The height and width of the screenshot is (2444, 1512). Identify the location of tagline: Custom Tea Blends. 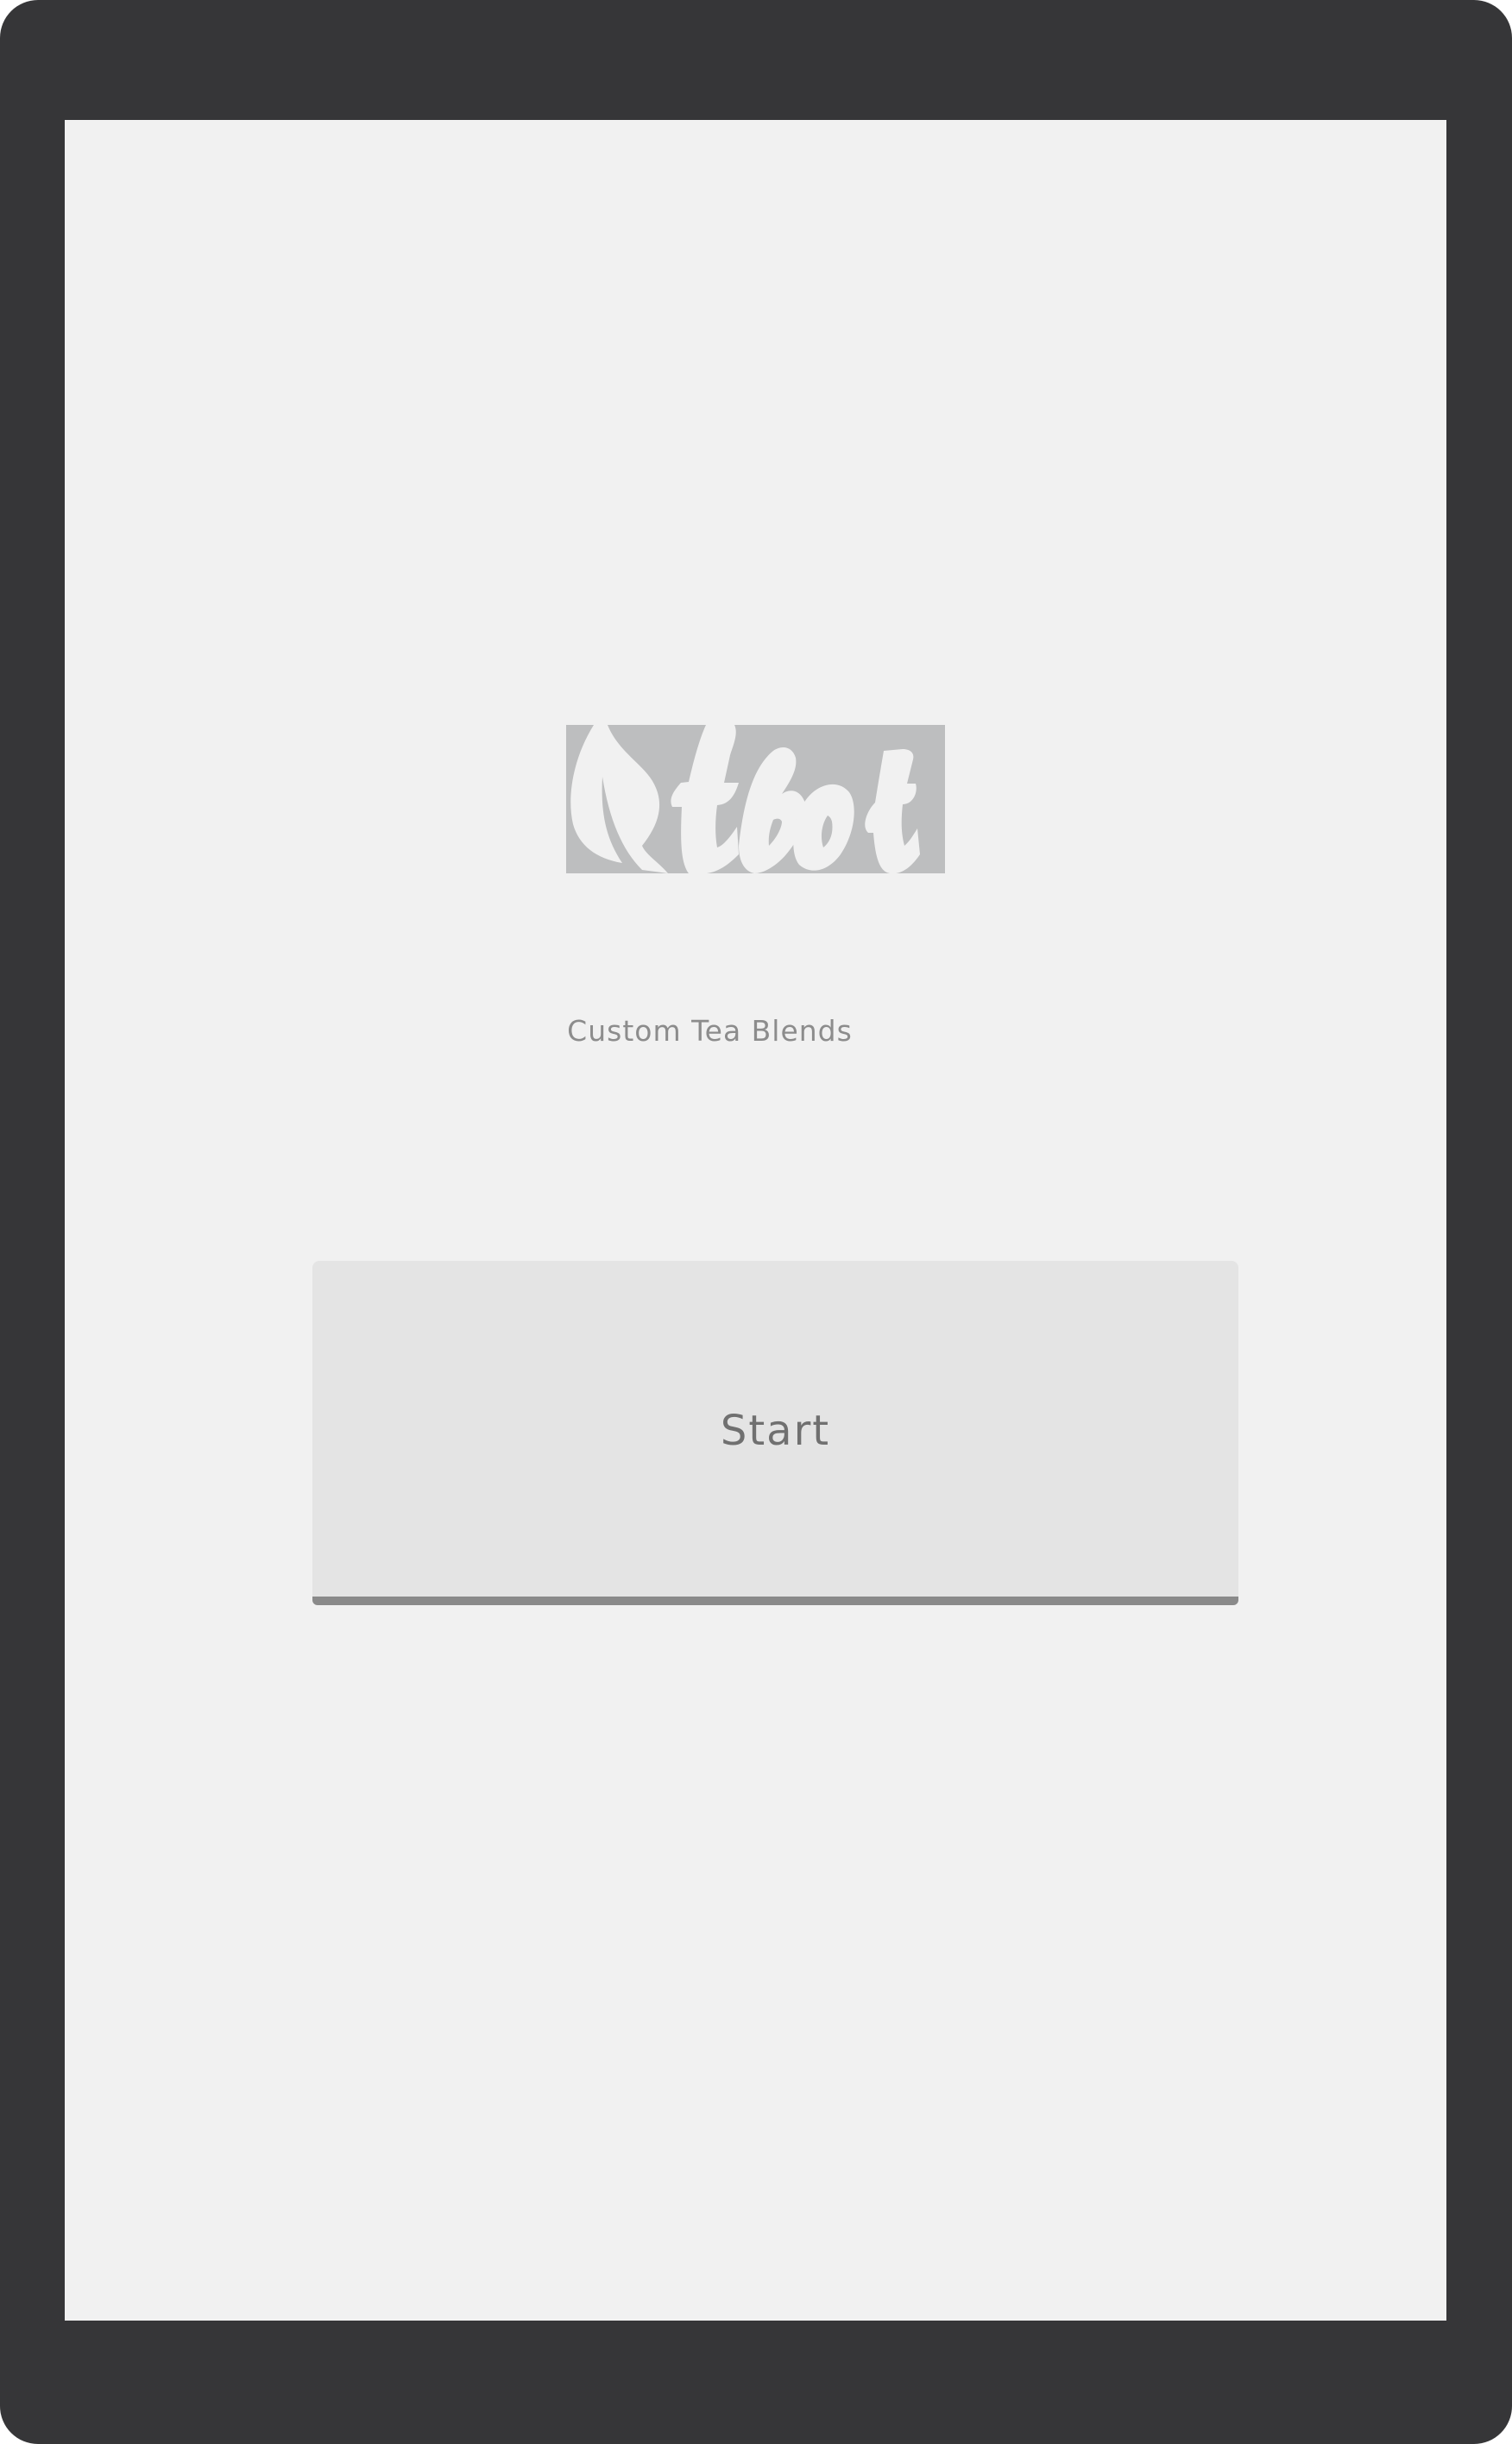
(710, 1031).